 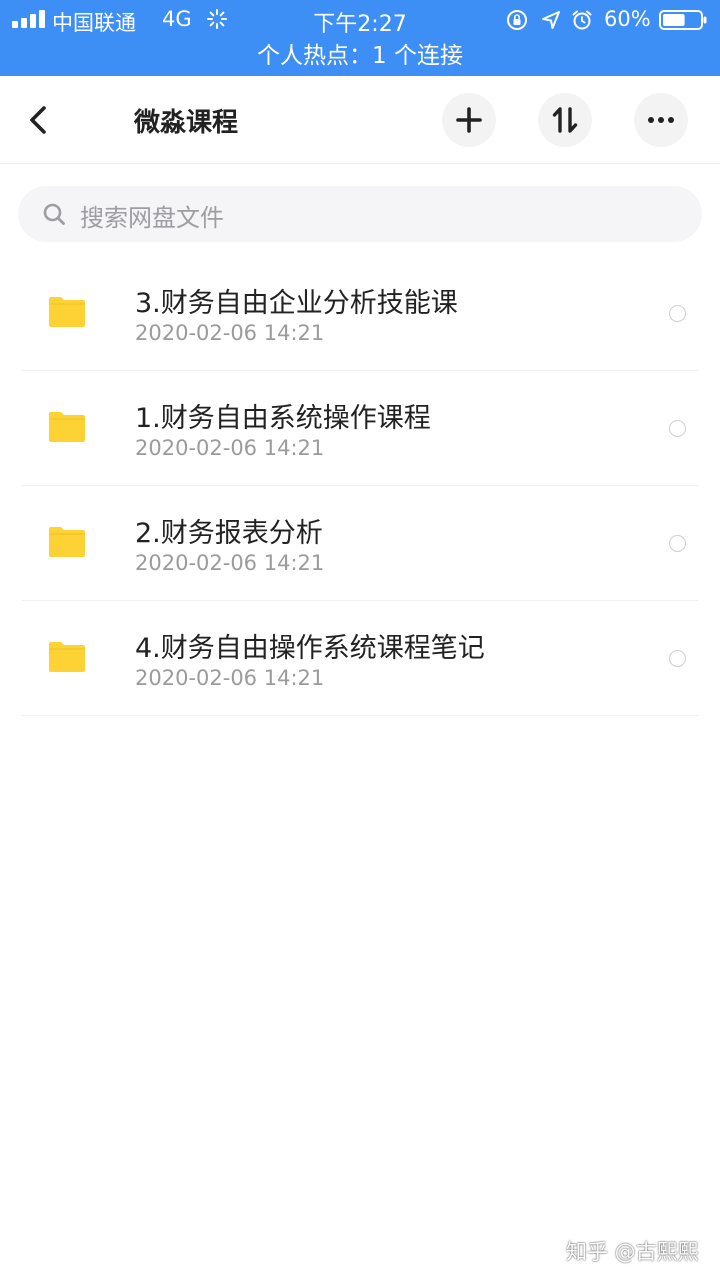 I want to click on search-icon, so click(x=54, y=214).